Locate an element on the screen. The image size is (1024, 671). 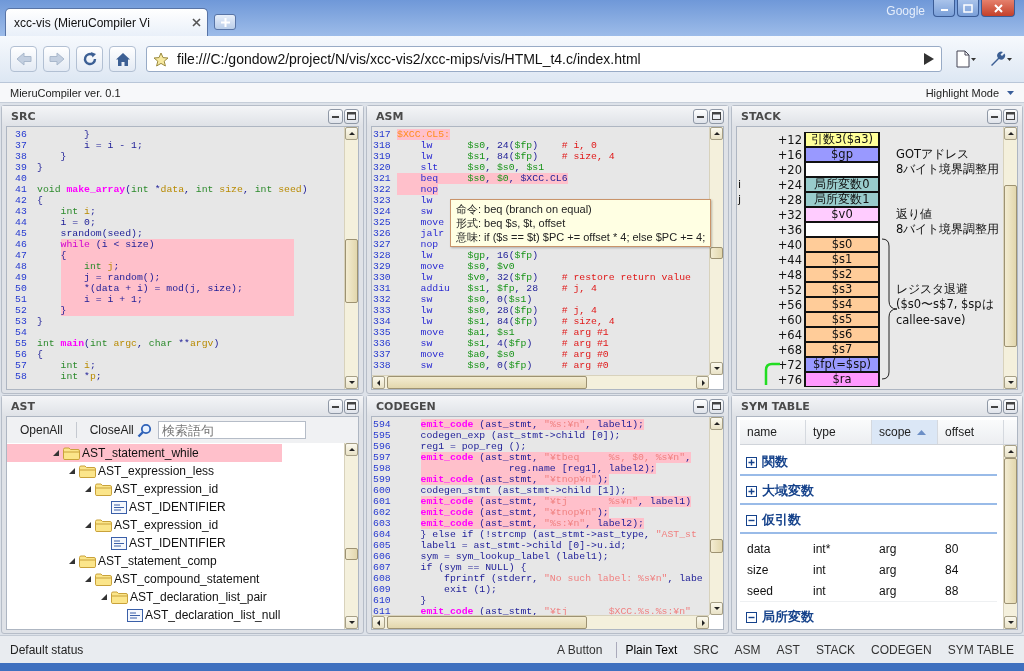
reload-button is located at coordinates (89, 59).